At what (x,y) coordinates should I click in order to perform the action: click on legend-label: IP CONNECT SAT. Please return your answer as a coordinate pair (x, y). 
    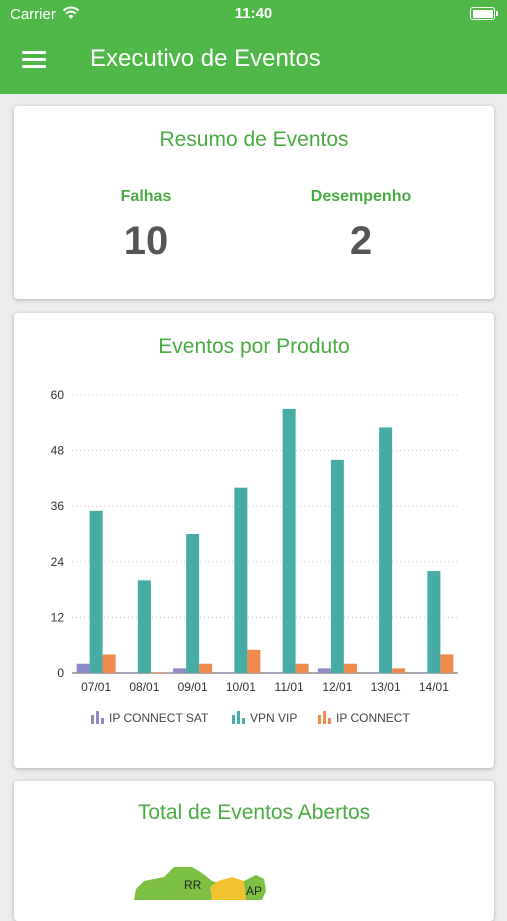
    Looking at the image, I should click on (159, 718).